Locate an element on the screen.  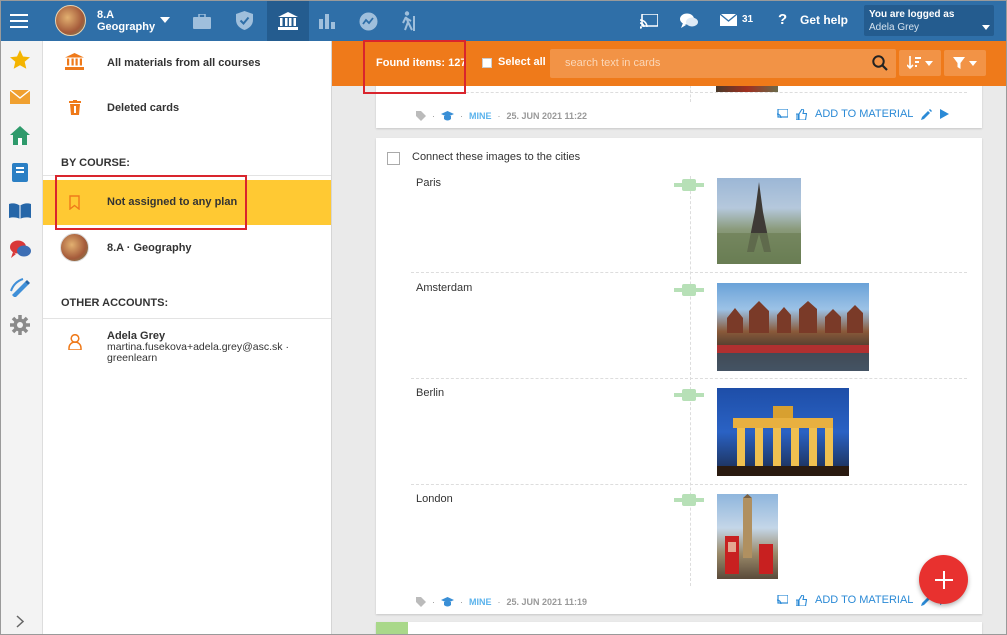
course-class: 8.A is located at coordinates (106, 15).